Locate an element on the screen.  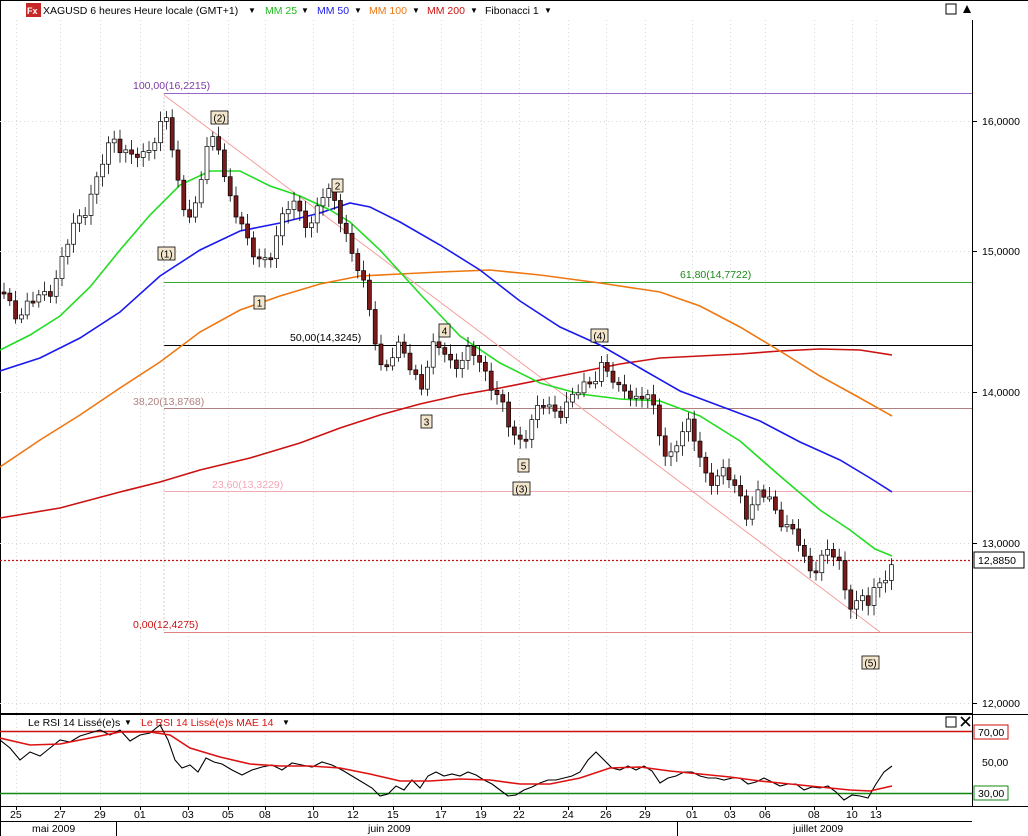
mm50-dropdown-icon: ▼ is located at coordinates (358, 10).